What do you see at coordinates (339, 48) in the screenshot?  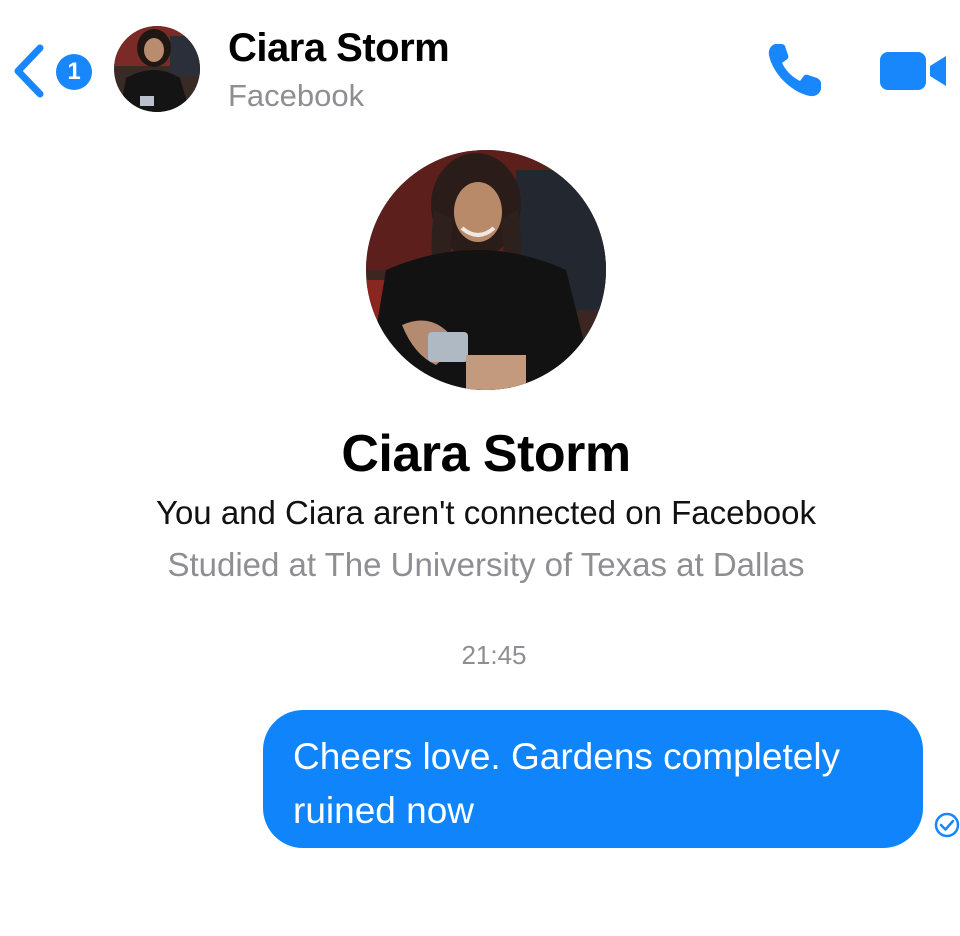 I see `contact-name: Ciara Storm` at bounding box center [339, 48].